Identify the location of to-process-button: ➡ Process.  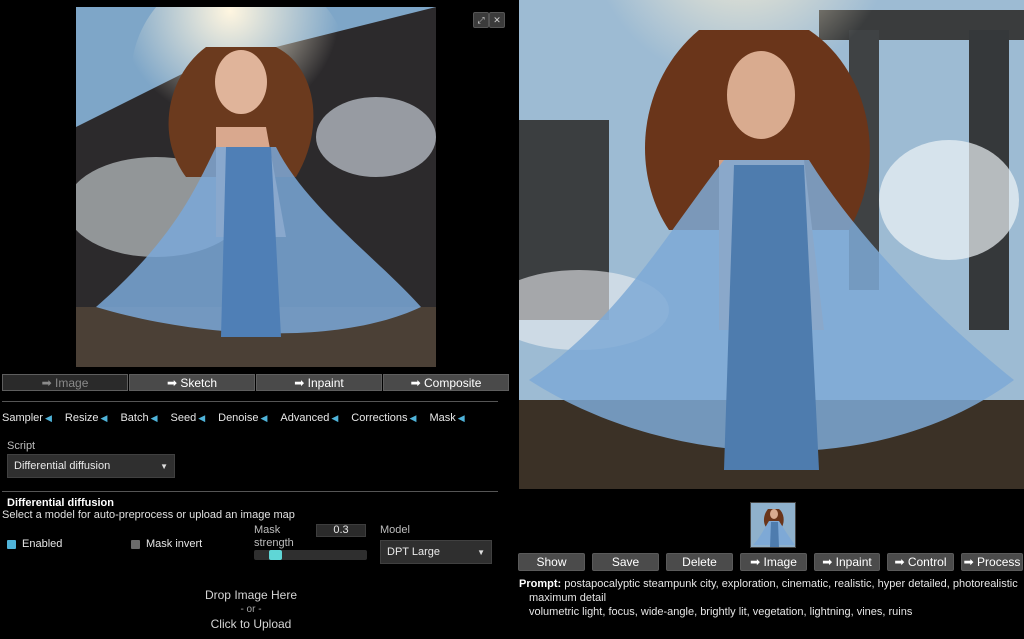
(992, 562).